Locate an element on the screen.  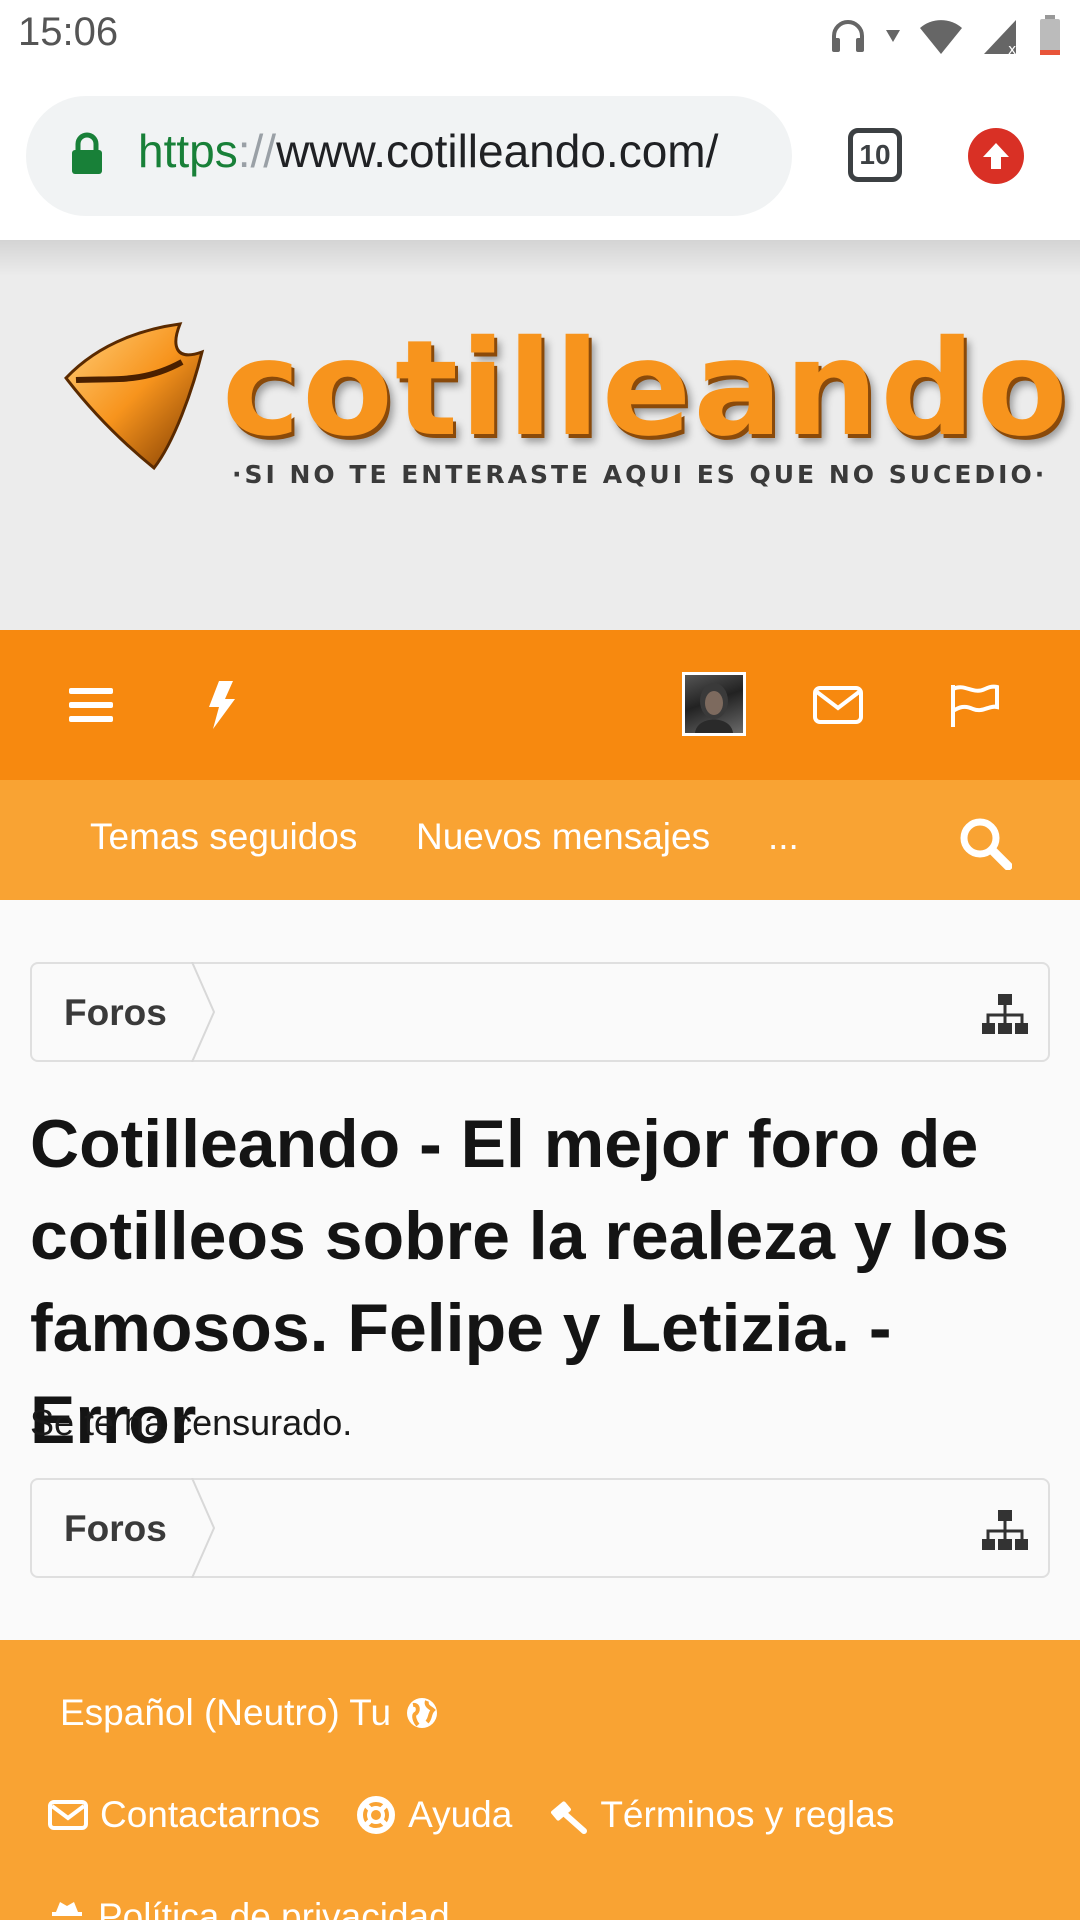
footer-link-contact: Contactarnos is located at coordinates (184, 1815).